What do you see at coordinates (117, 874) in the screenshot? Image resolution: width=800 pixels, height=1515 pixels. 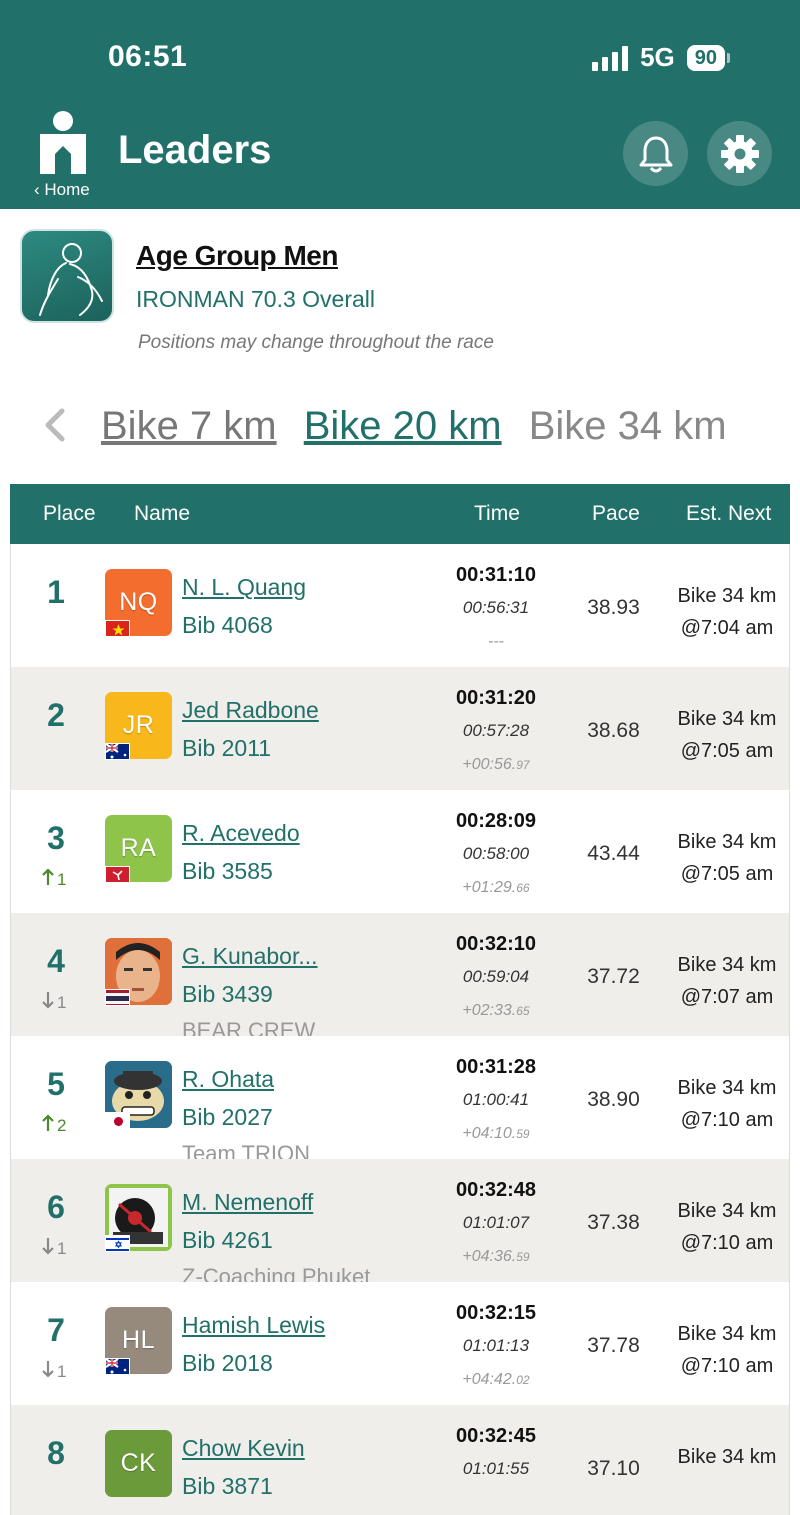 I see `flag-im-icon` at bounding box center [117, 874].